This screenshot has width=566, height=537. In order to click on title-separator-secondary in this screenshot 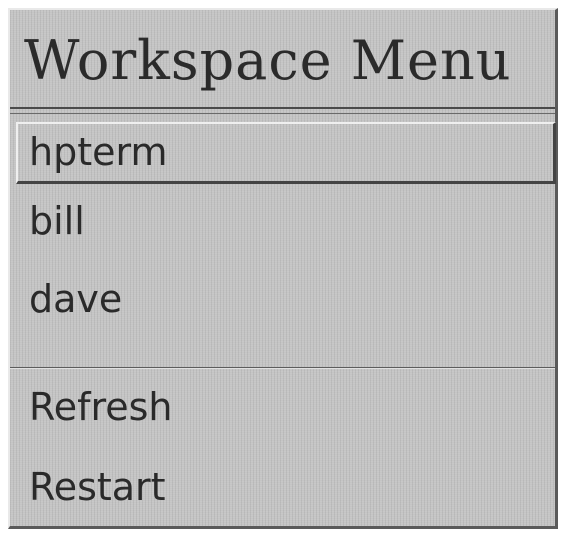, I will do `click(282, 113)`.